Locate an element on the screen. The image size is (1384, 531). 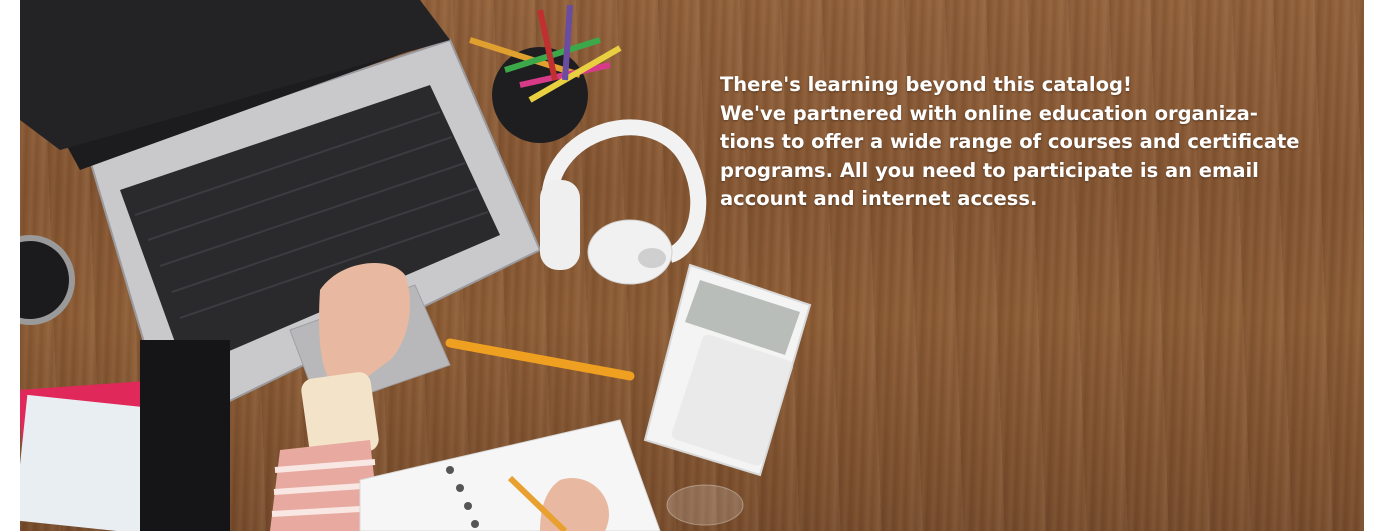
glass-image is located at coordinates (705, 505).